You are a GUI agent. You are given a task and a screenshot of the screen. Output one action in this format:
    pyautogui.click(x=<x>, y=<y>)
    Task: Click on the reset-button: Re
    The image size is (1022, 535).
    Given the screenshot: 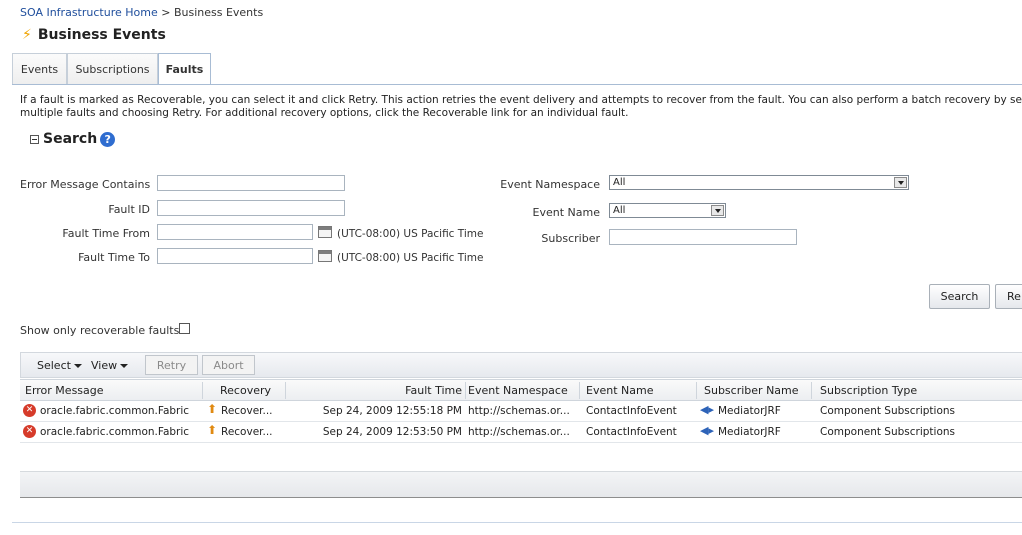 What is the action you would take?
    pyautogui.click(x=1008, y=296)
    